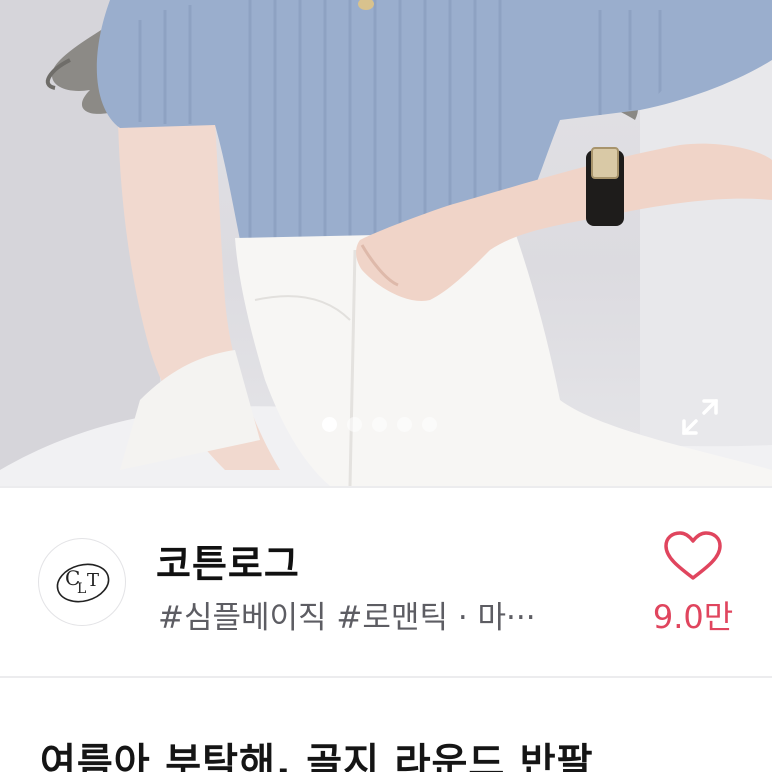  I want to click on expand-button, so click(700, 417).